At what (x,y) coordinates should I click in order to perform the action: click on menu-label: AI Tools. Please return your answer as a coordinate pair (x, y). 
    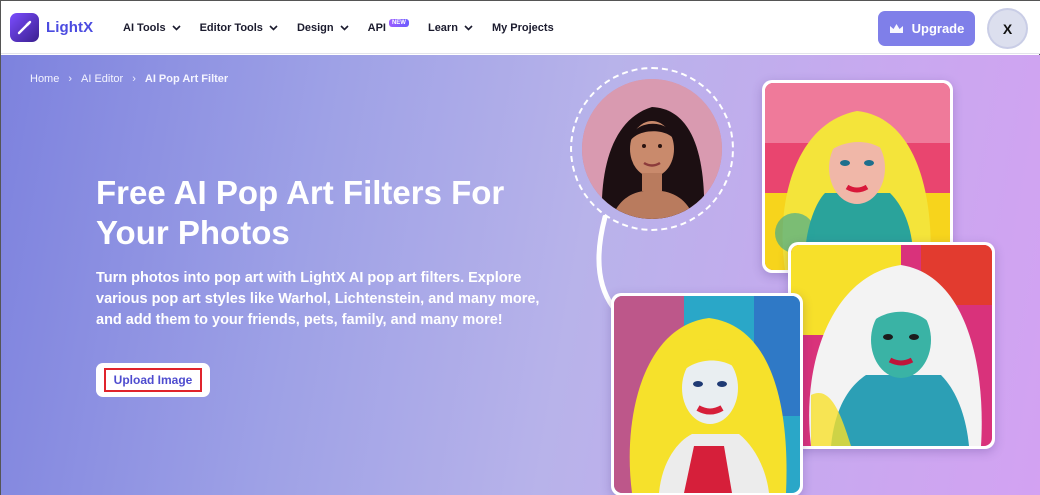
    Looking at the image, I should click on (144, 27).